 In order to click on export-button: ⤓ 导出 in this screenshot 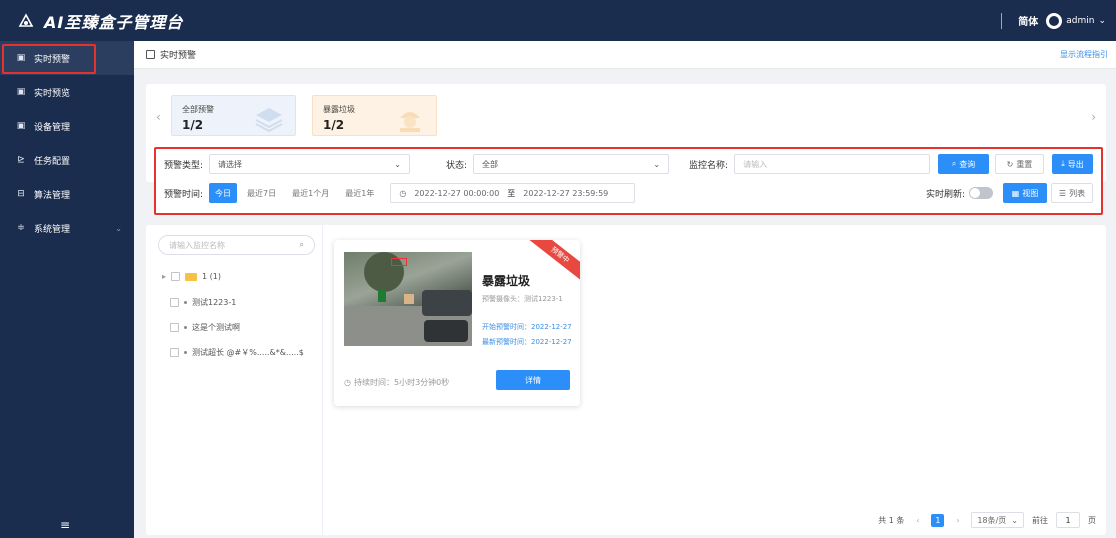, I will do `click(1072, 164)`.